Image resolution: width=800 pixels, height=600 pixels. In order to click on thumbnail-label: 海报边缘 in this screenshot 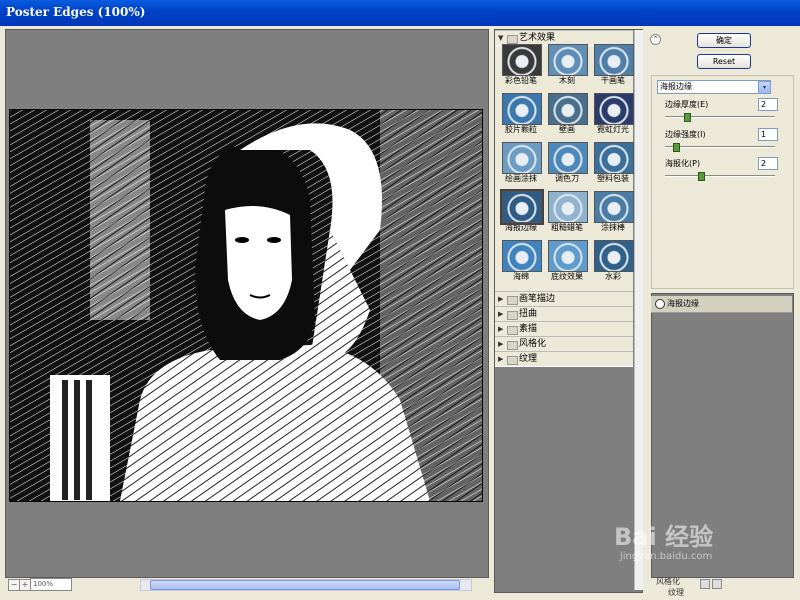, I will do `click(521, 227)`.